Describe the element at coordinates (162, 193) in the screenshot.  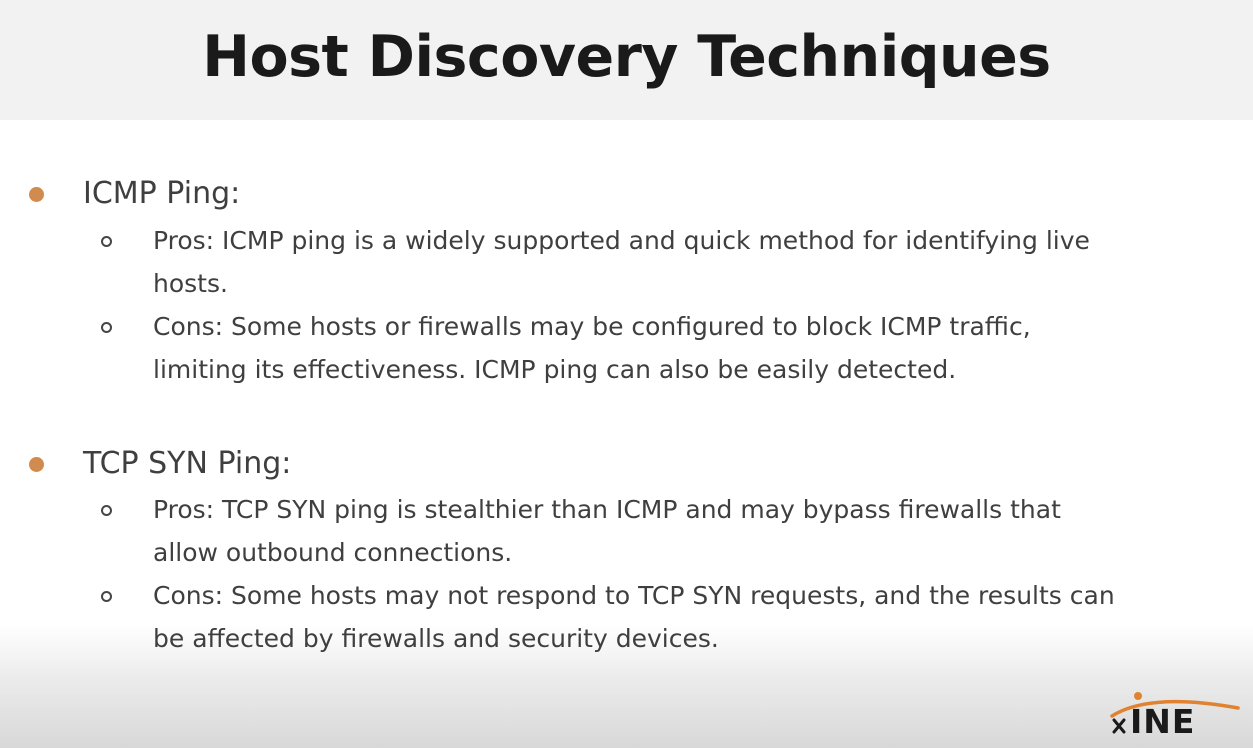
I see `section-heading: ICMP Ping:` at that location.